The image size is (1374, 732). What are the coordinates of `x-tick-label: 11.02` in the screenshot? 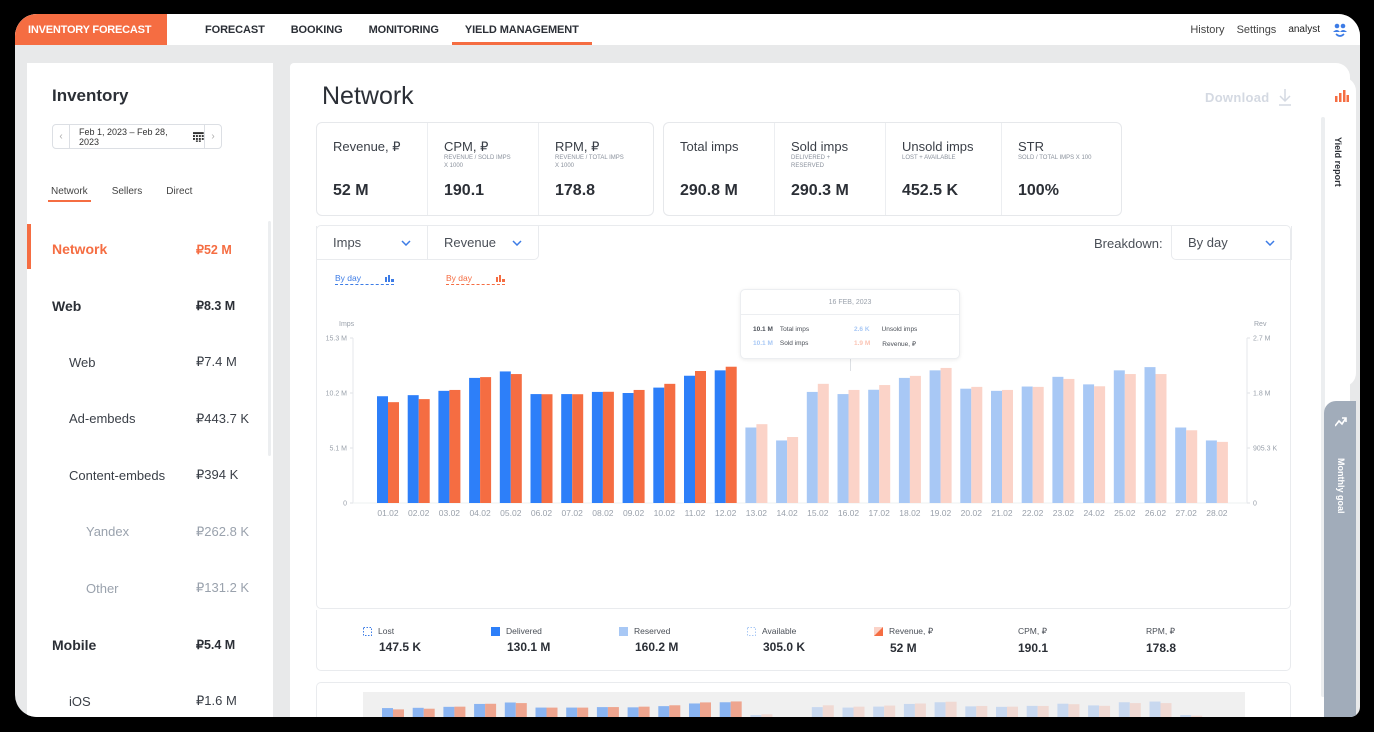 It's located at (695, 513).